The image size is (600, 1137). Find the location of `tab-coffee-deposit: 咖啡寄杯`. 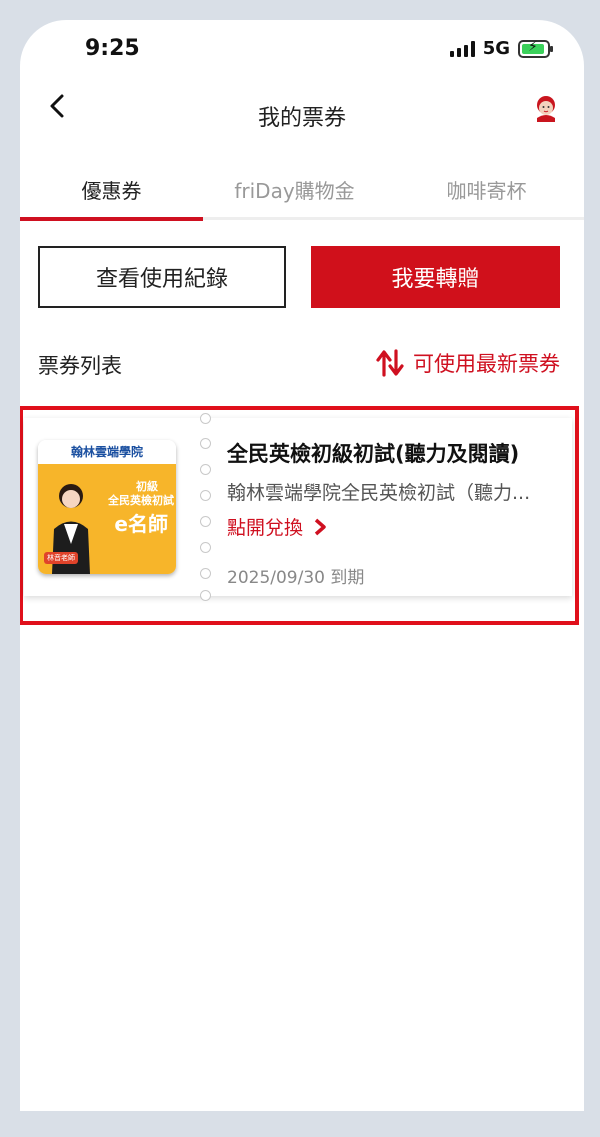

tab-coffee-deposit: 咖啡寄杯 is located at coordinates (486, 195).